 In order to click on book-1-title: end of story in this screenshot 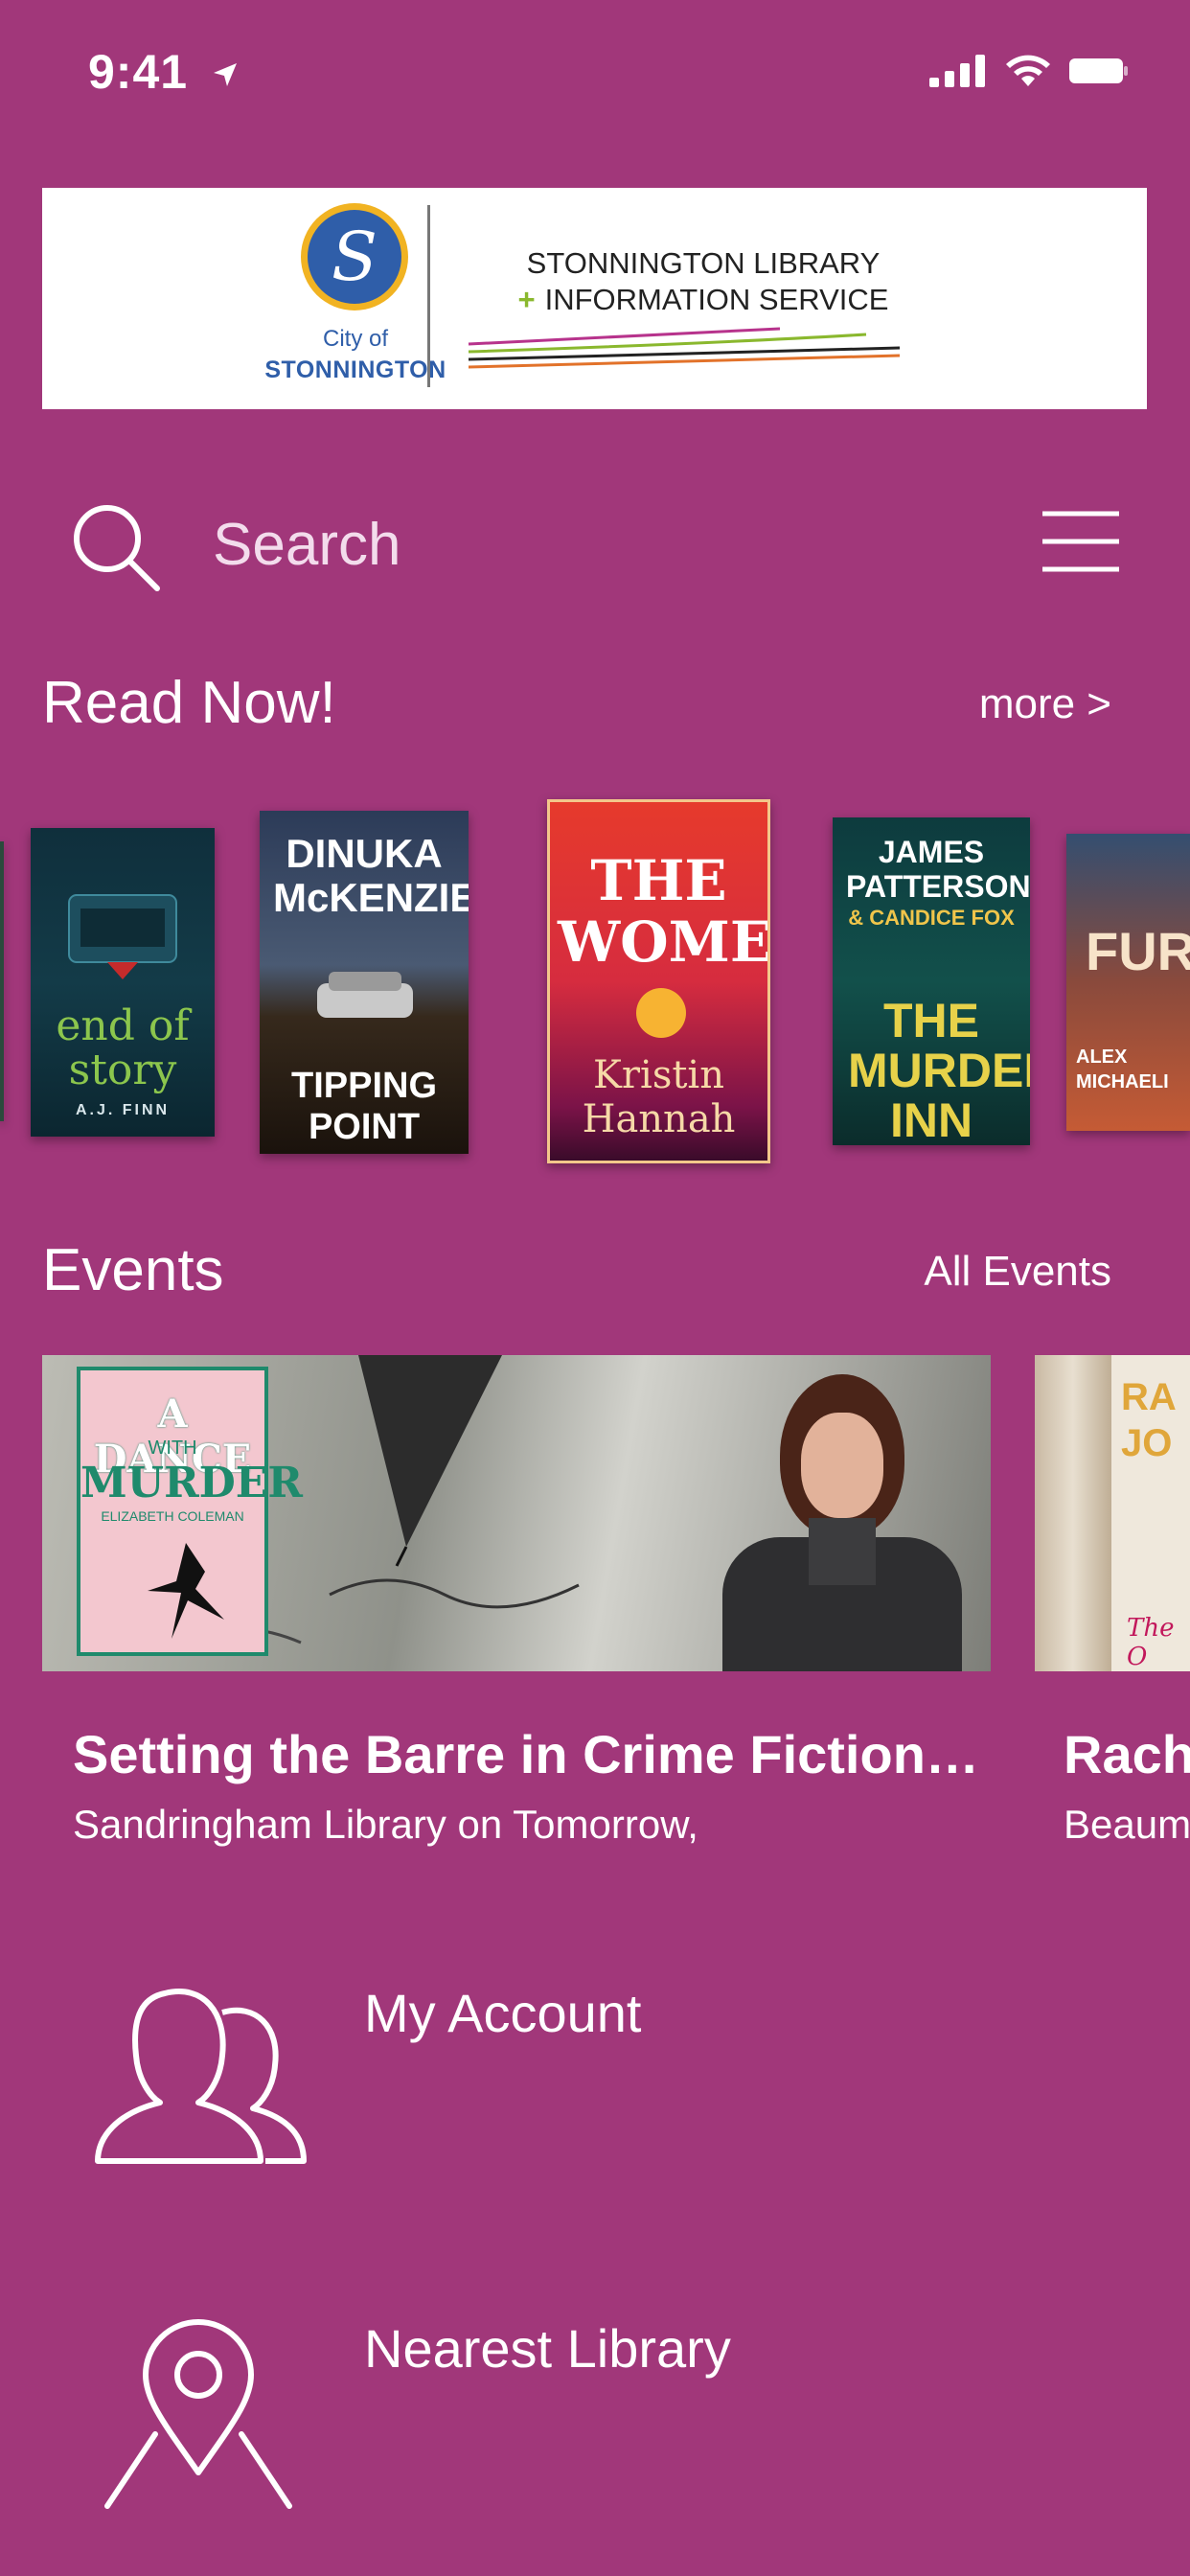, I will do `click(123, 1047)`.